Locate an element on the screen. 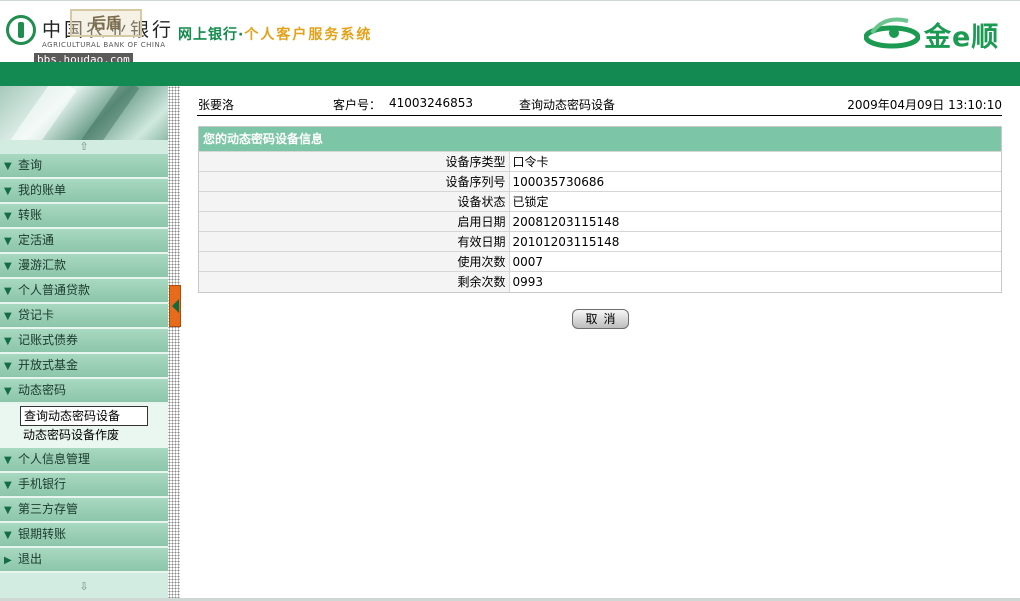 The width and height of the screenshot is (1020, 601). table-row: 设备状态 已锁定 is located at coordinates (600, 201).